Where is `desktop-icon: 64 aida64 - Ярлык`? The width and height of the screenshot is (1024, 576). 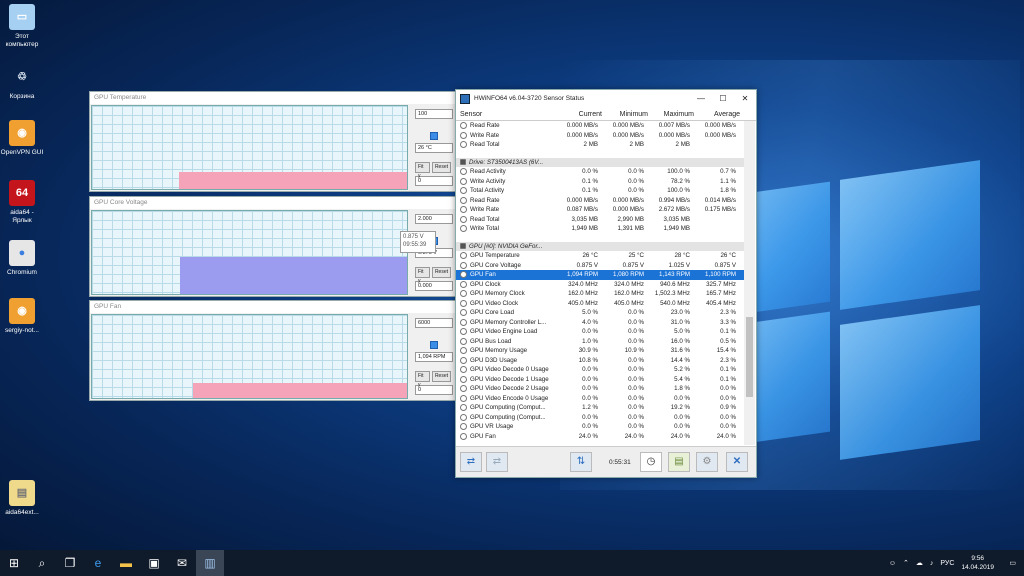 desktop-icon: 64 aida64 - Ярлык is located at coordinates (22, 202).